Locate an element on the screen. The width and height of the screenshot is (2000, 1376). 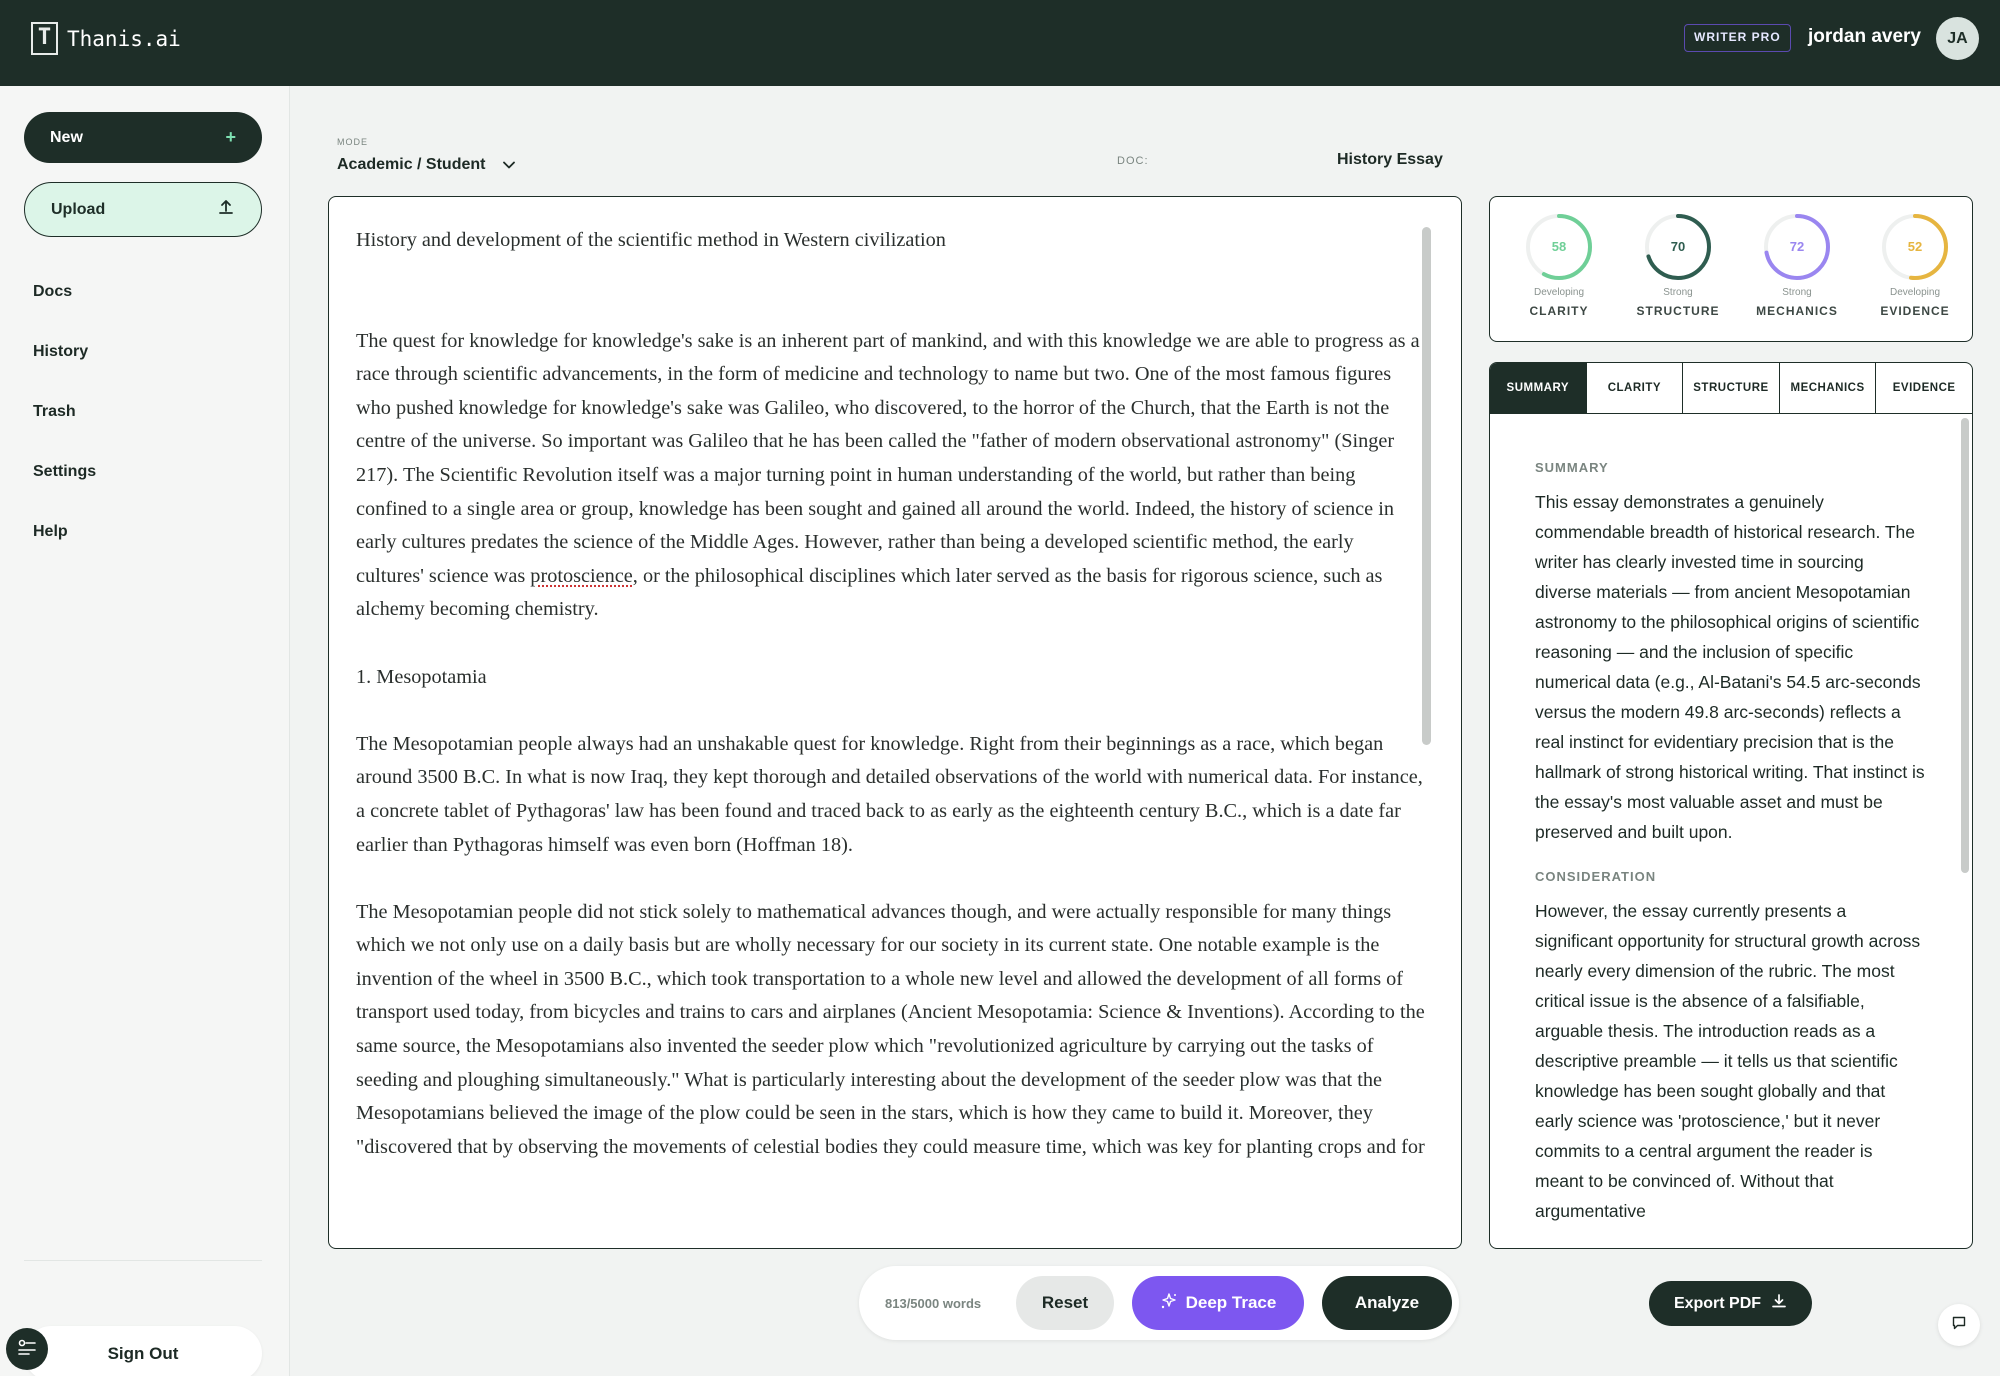
app-name: Thanis.ai is located at coordinates (124, 38).